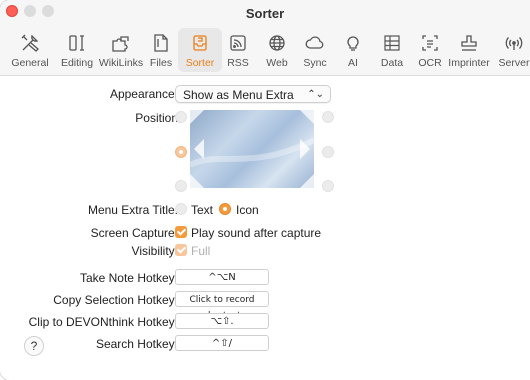  What do you see at coordinates (197, 181) in the screenshot?
I see `arrow-bottom-left-icon` at bounding box center [197, 181].